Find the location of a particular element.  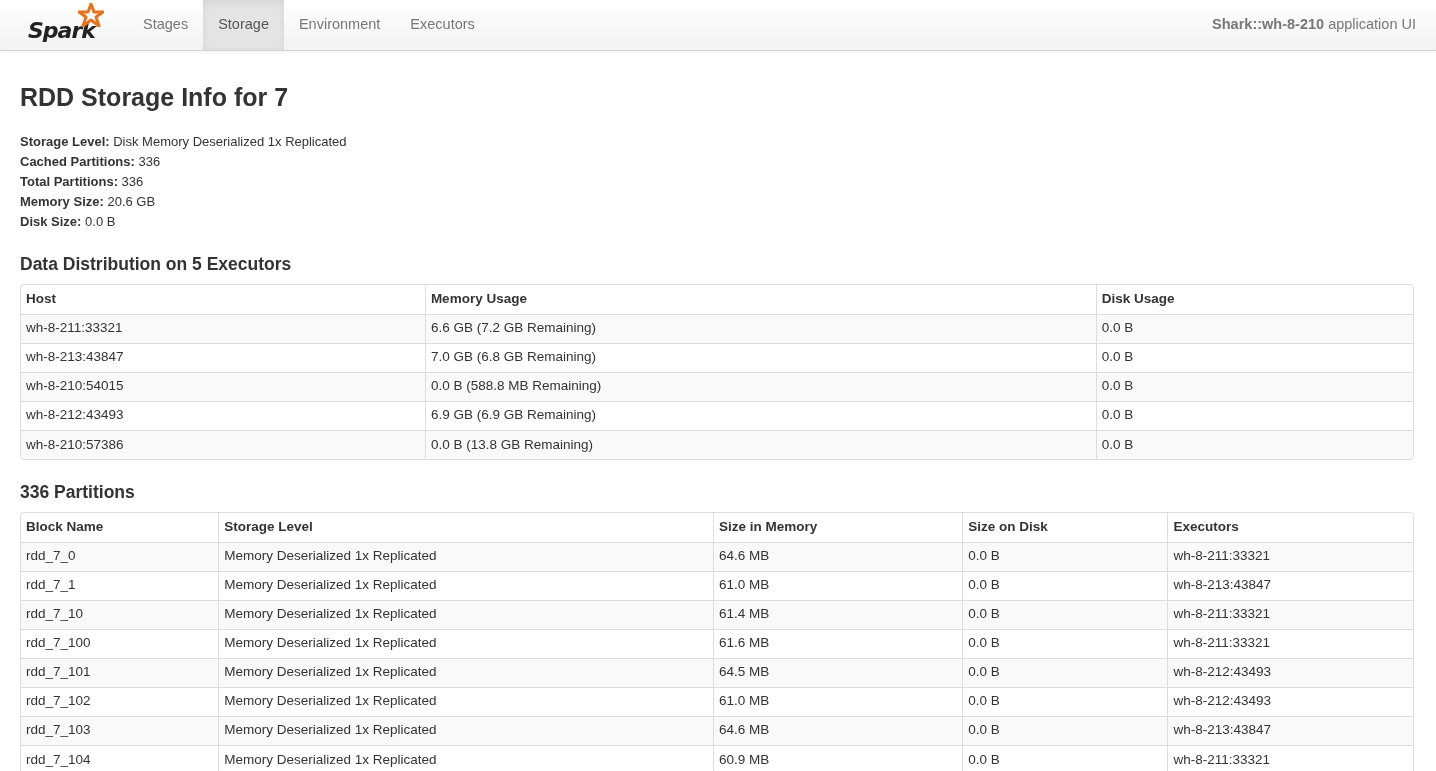

nav-tab: Stages is located at coordinates (166, 25).